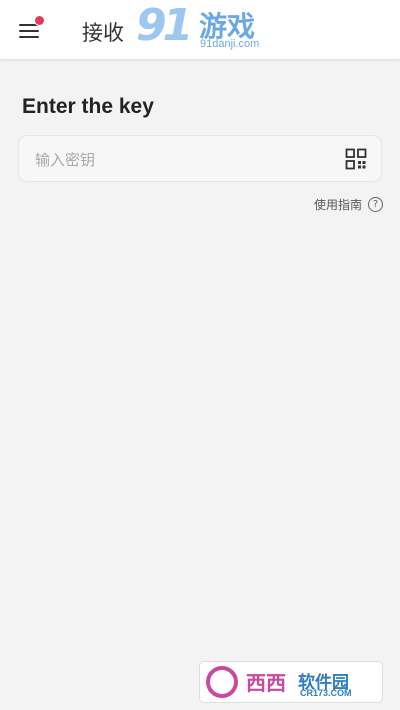 Image resolution: width=400 pixels, height=710 pixels. What do you see at coordinates (266, 683) in the screenshot?
I see `watermark-brand: 西西` at bounding box center [266, 683].